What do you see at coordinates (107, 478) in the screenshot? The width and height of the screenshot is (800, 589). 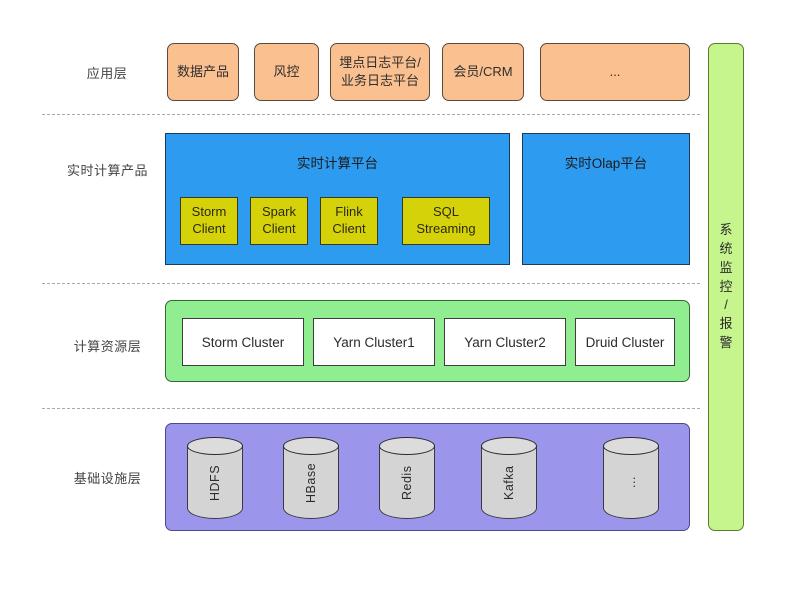 I see `row-label-infrastructure: 基础设施层` at bounding box center [107, 478].